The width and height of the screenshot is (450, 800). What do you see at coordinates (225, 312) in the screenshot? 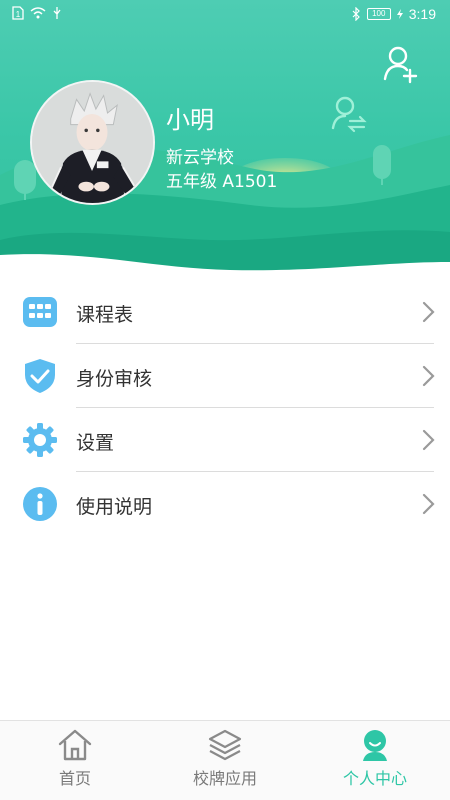
I see `menu-item-timetable: 课程表` at bounding box center [225, 312].